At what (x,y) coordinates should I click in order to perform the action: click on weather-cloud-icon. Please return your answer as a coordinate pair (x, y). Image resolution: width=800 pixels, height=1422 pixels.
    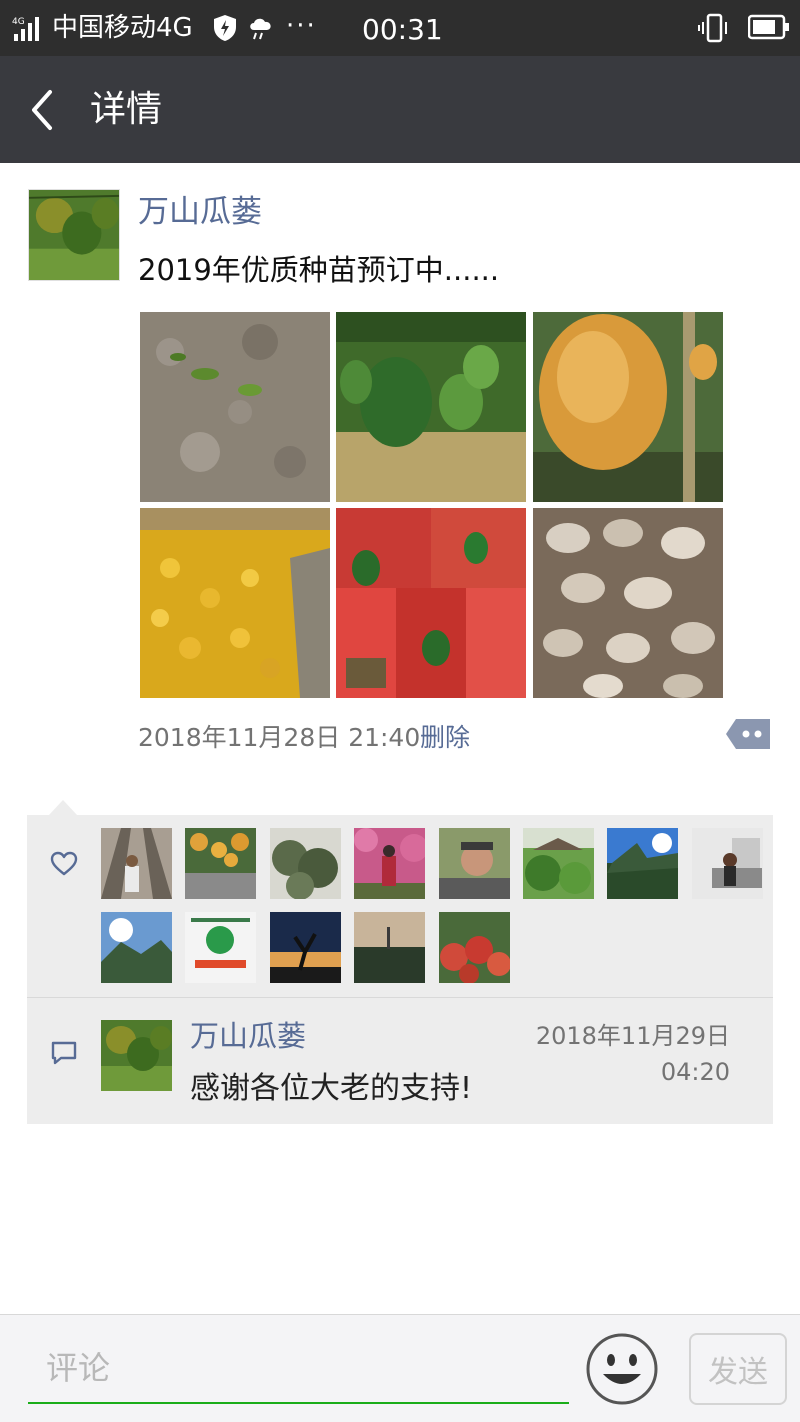
    Looking at the image, I should click on (260, 29).